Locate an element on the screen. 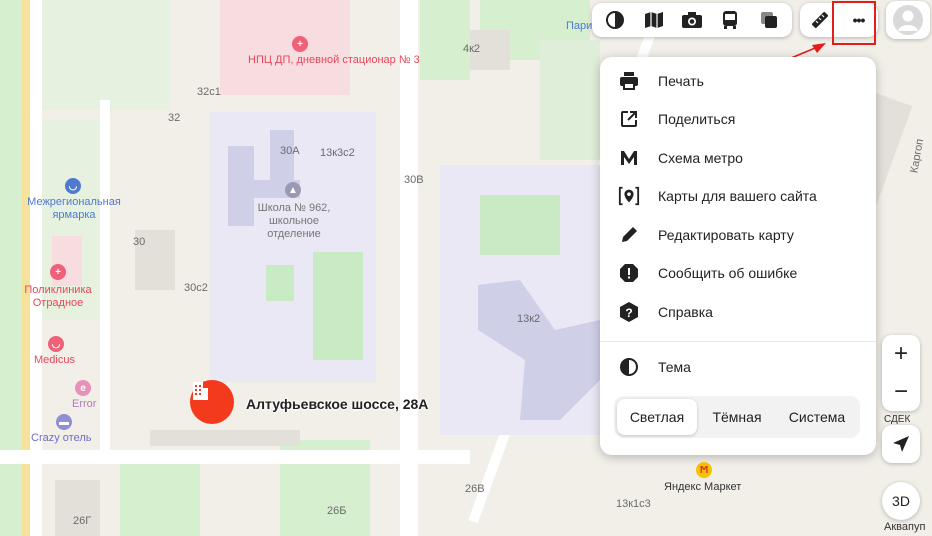 The image size is (932, 536). menu-item-label: Редактировать карту is located at coordinates (726, 235).